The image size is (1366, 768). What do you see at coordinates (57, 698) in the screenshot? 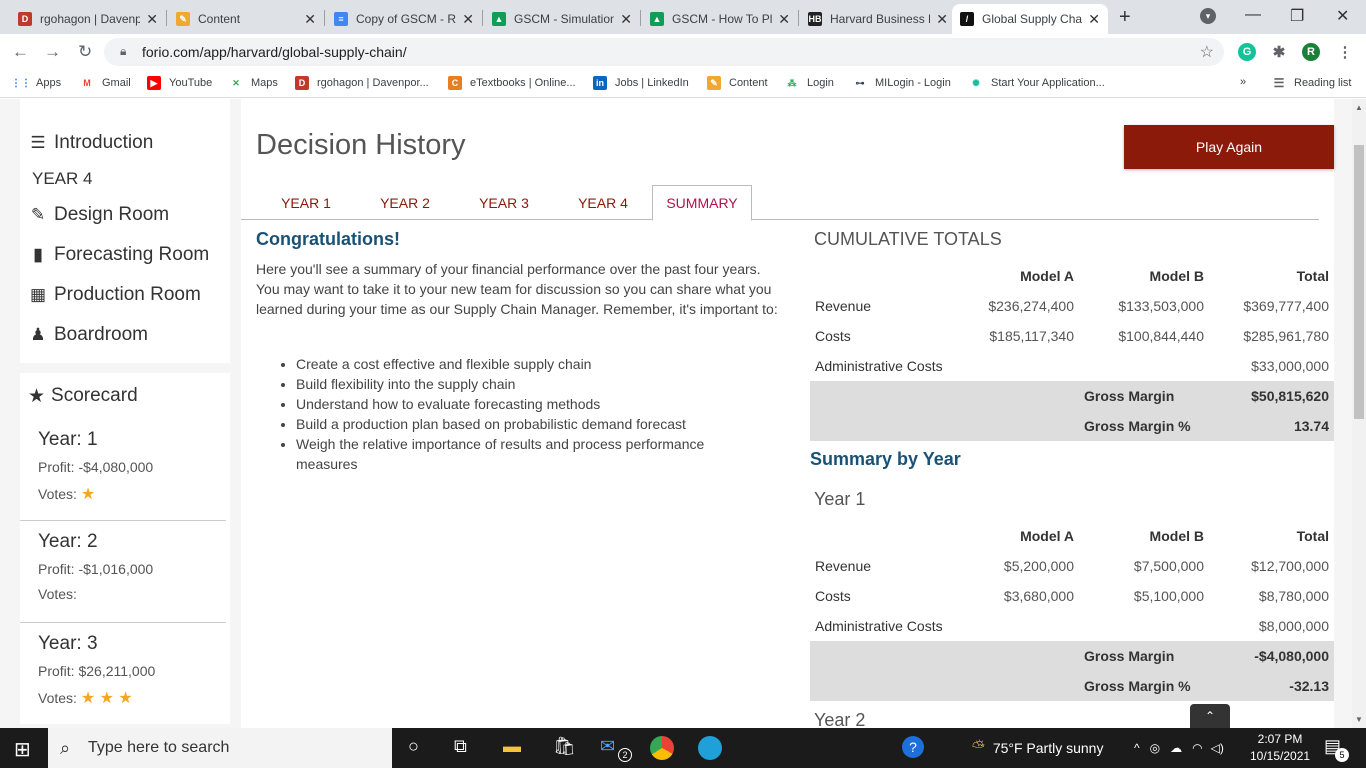
I see `votes-label: Votes:` at bounding box center [57, 698].